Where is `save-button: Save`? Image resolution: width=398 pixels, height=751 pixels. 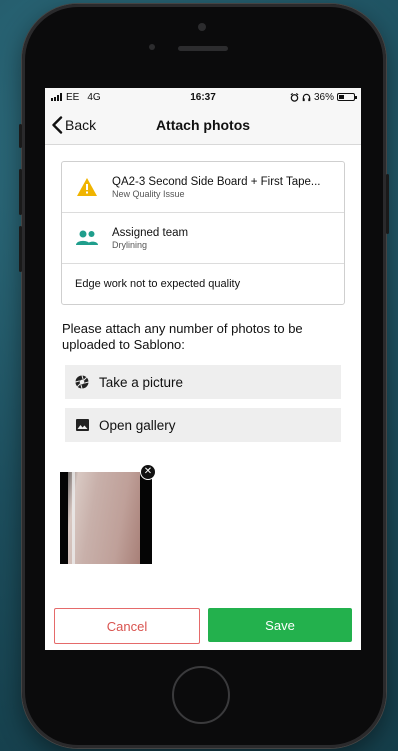
save-button: Save is located at coordinates (280, 625).